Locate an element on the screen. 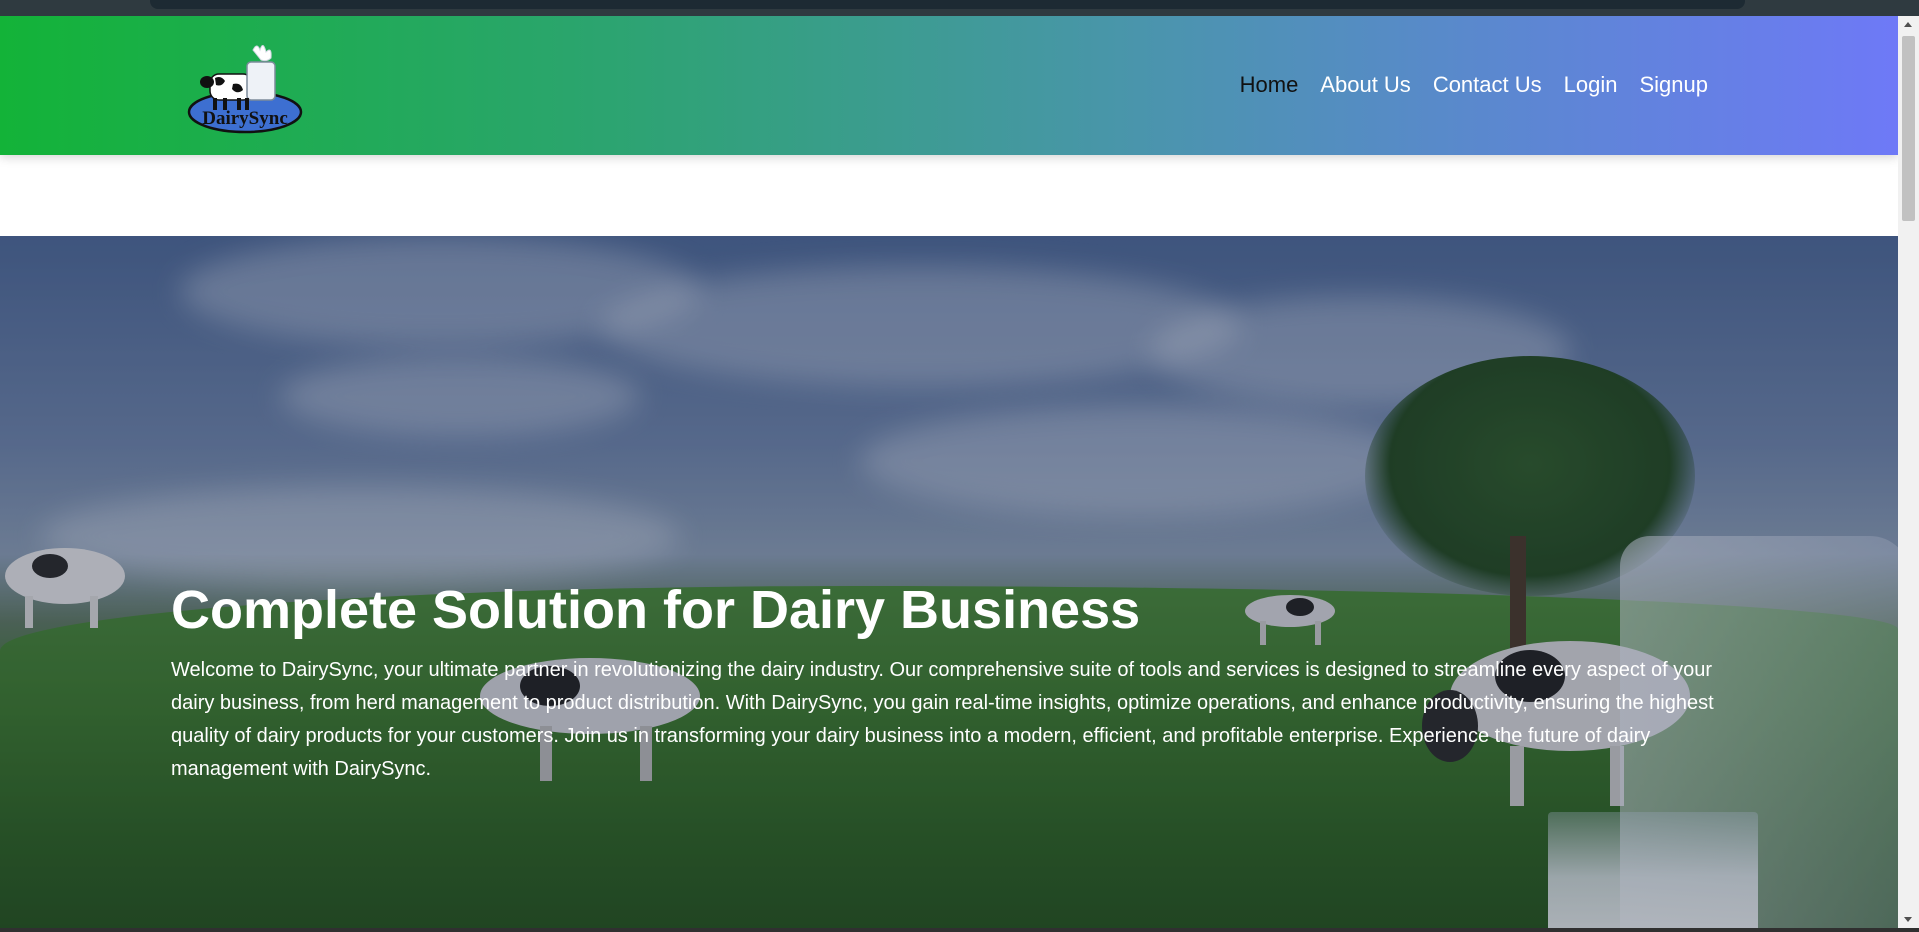 This screenshot has width=1919, height=932. scroll-up-icon is located at coordinates (1908, 24).